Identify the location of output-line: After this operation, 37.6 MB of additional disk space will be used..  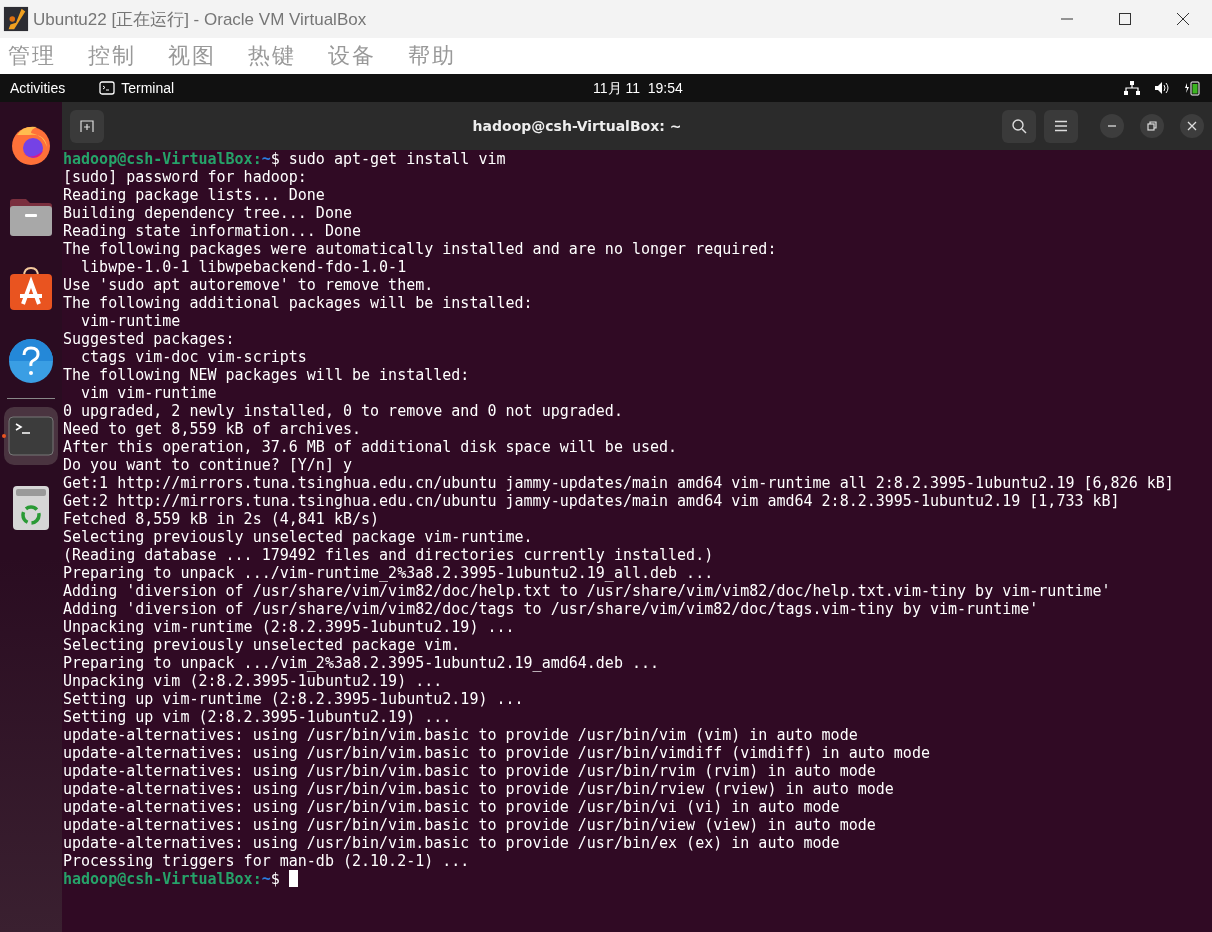
(370, 447).